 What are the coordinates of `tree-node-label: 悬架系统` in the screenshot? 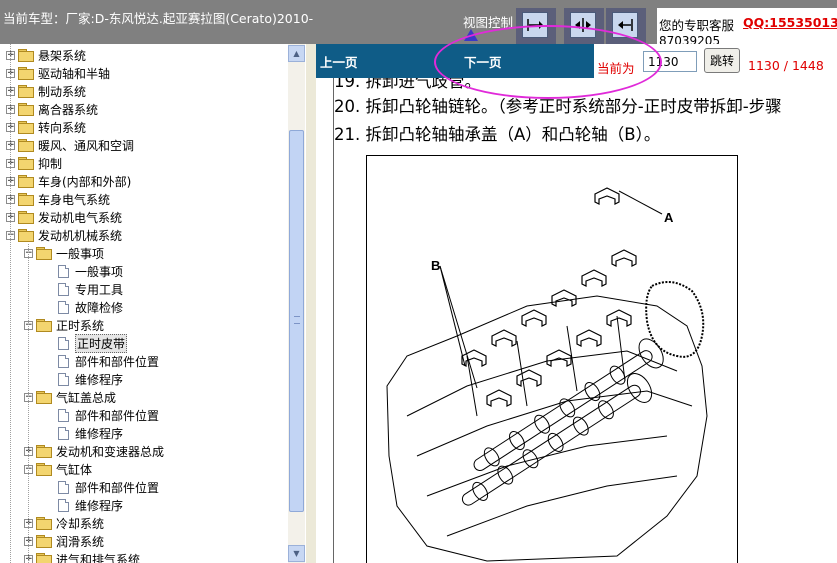 It's located at (62, 55).